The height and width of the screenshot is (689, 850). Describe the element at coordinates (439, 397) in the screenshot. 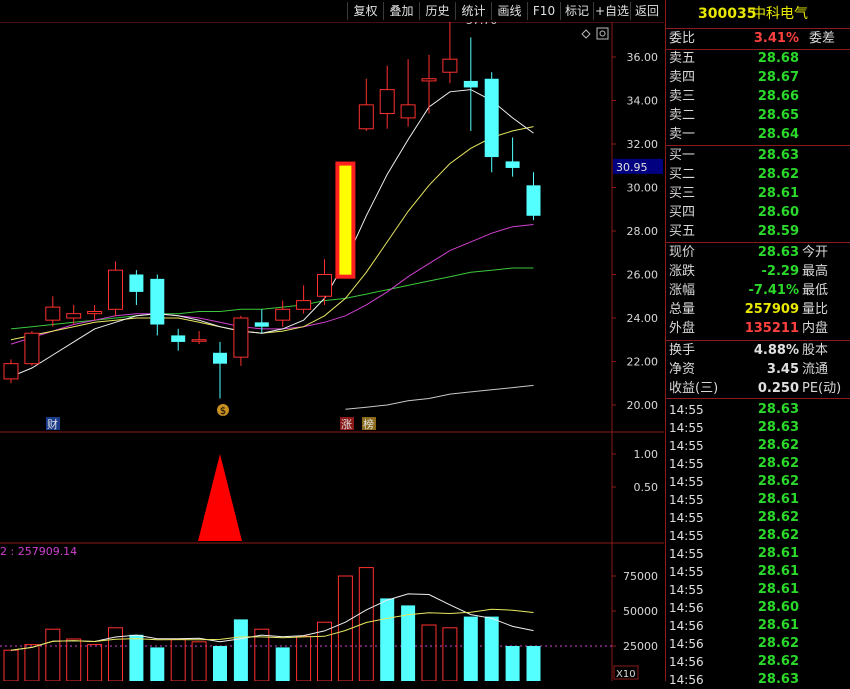

I see `ma-long-line` at that location.